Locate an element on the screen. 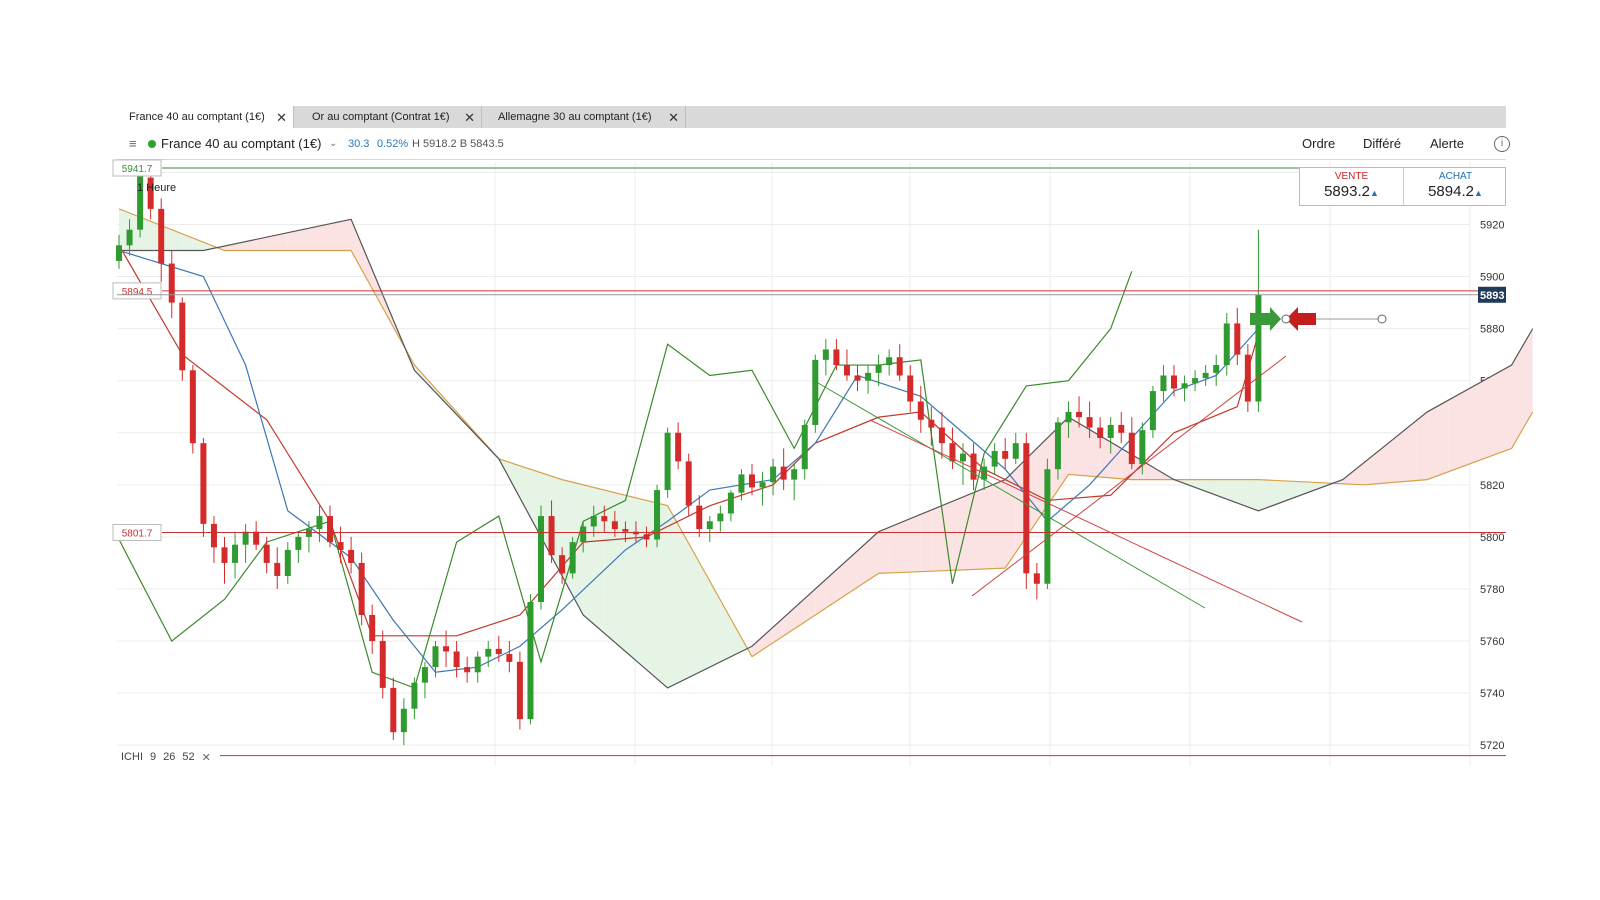 This screenshot has height=900, width=1600. level-label: 5801.7 is located at coordinates (137, 533).